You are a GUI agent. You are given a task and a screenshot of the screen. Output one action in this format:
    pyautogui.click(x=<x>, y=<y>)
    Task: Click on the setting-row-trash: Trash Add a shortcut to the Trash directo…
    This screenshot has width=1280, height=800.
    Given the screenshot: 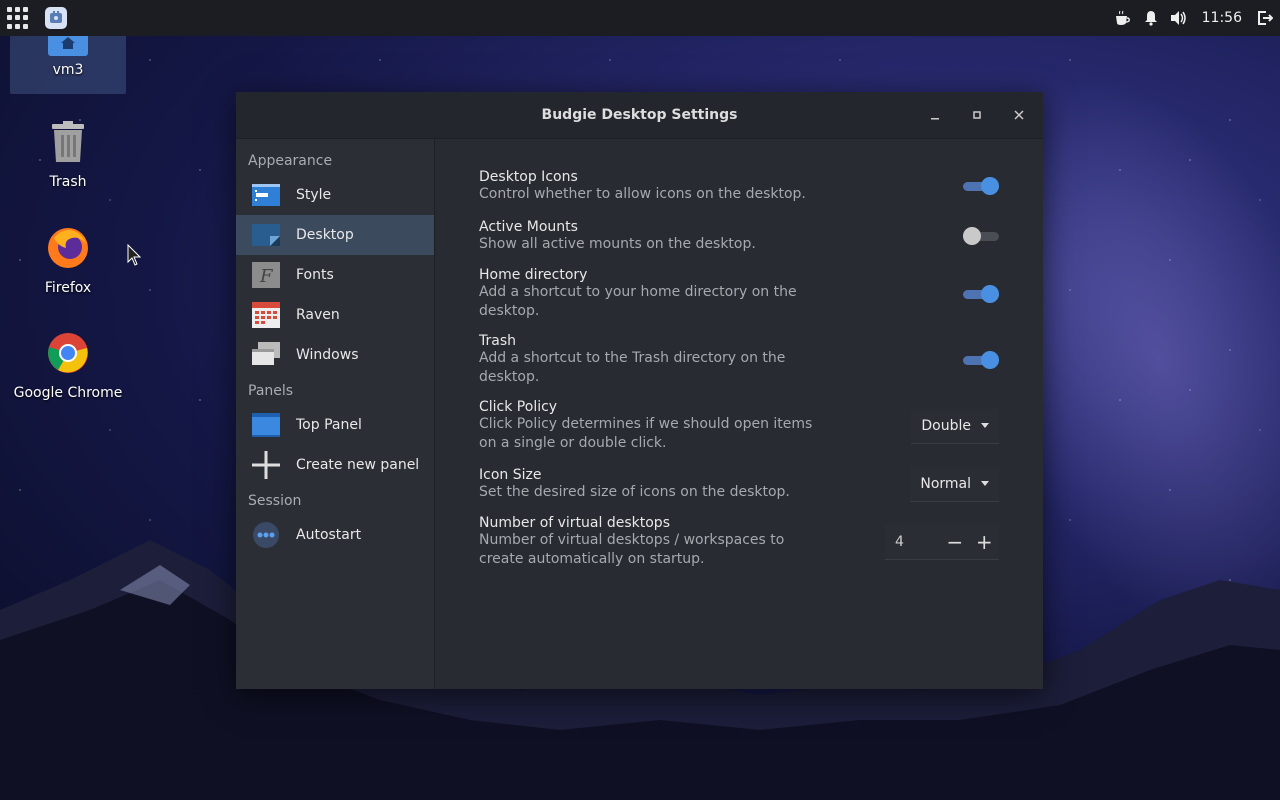 What is the action you would take?
    pyautogui.click(x=739, y=360)
    